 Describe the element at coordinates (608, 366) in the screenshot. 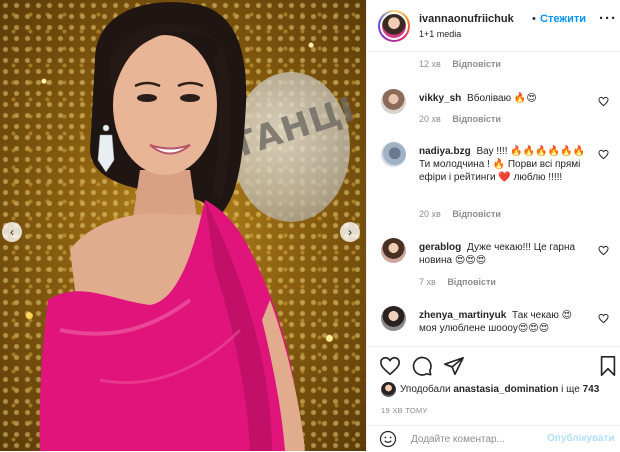

I see `bookmark-icon` at that location.